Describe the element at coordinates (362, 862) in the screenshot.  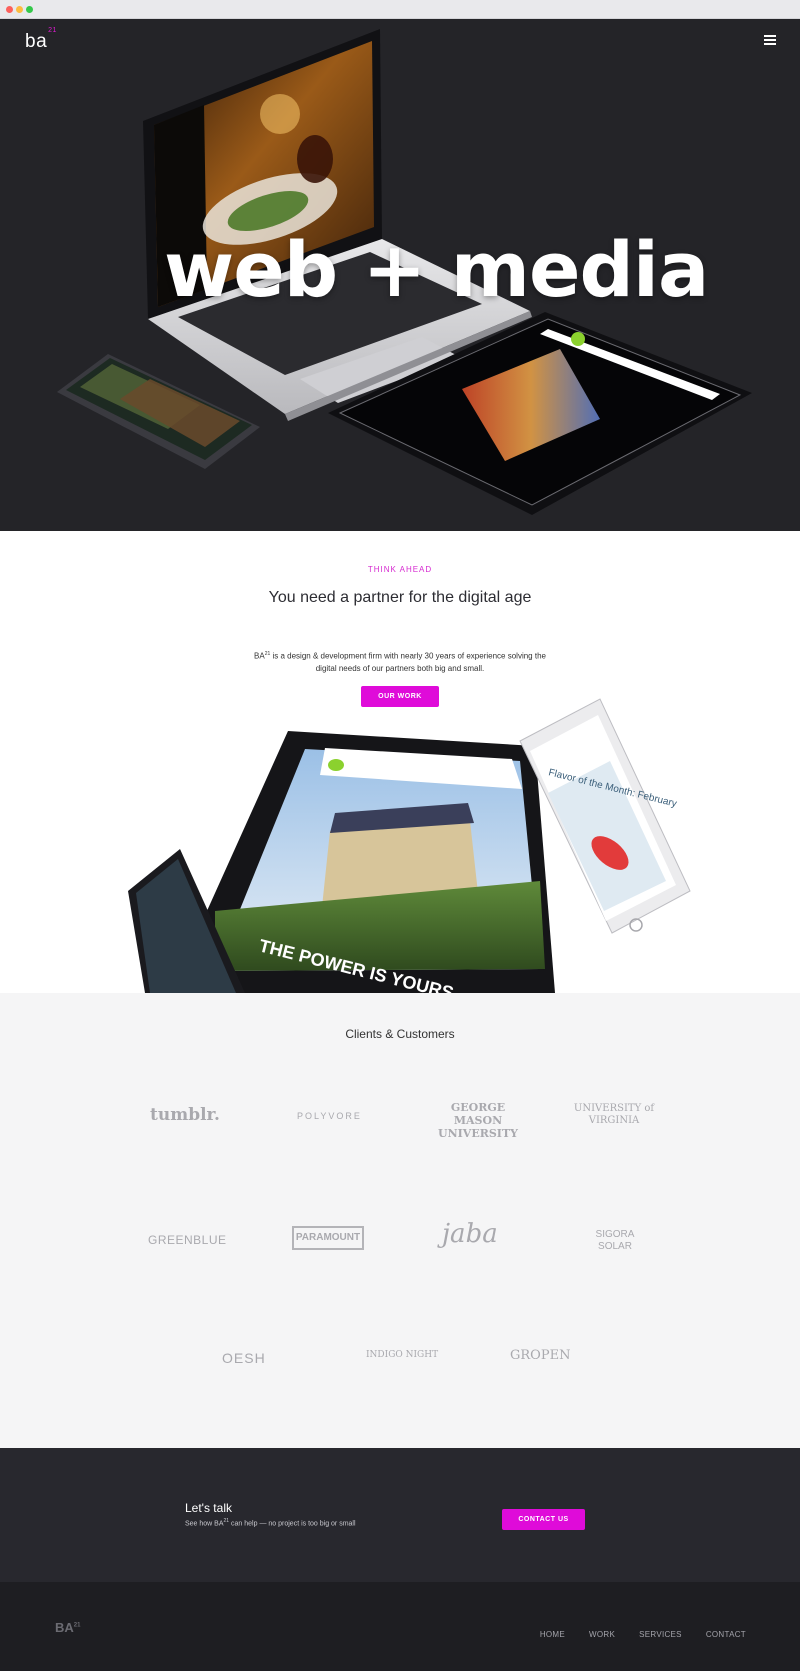
I see `tablet-solar` at that location.